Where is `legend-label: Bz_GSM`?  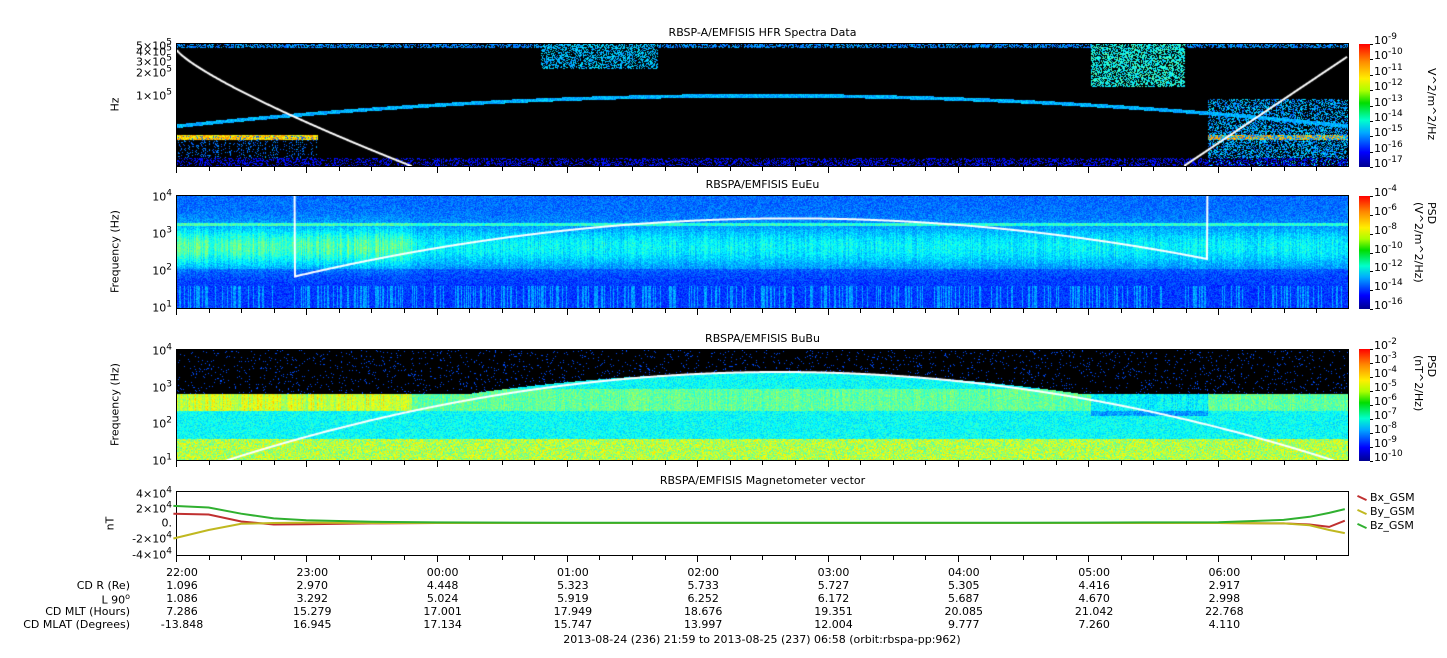
legend-label: Bz_GSM is located at coordinates (1392, 525).